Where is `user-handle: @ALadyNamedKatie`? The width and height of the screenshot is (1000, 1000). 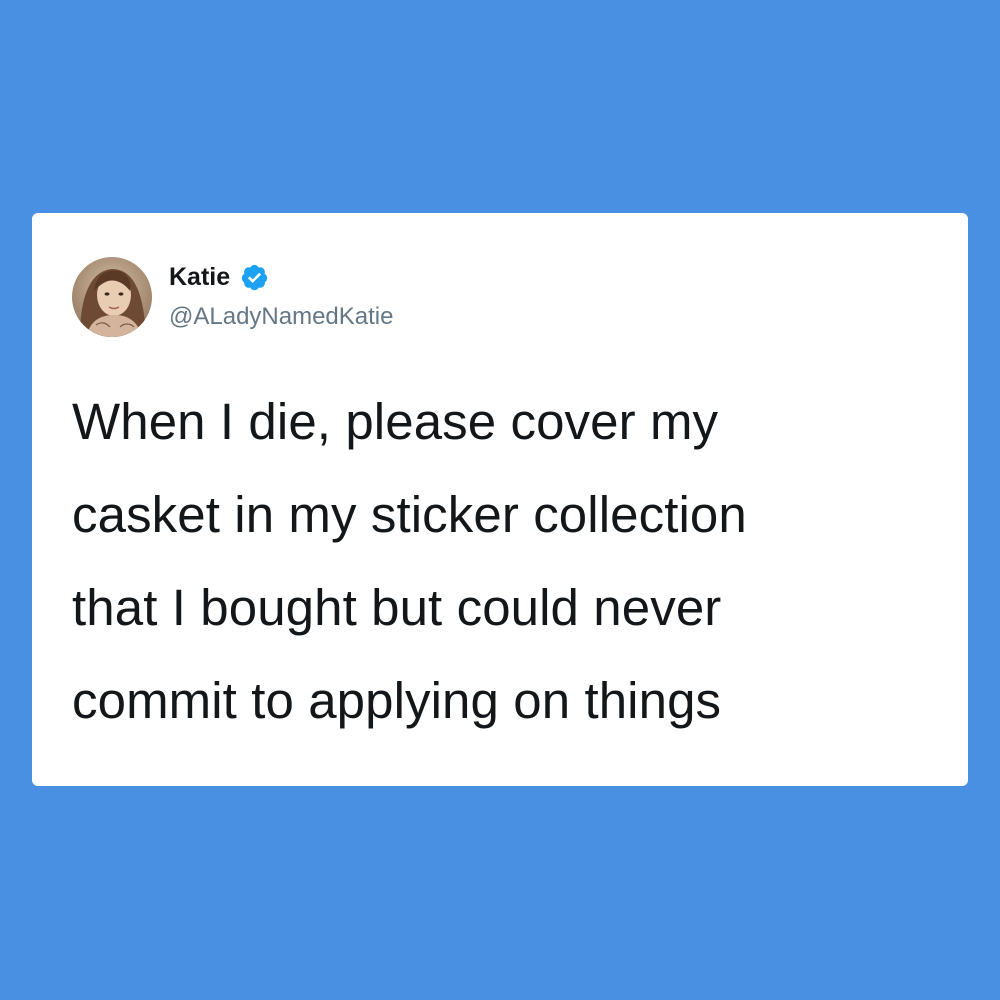 user-handle: @ALadyNamedKatie is located at coordinates (281, 317).